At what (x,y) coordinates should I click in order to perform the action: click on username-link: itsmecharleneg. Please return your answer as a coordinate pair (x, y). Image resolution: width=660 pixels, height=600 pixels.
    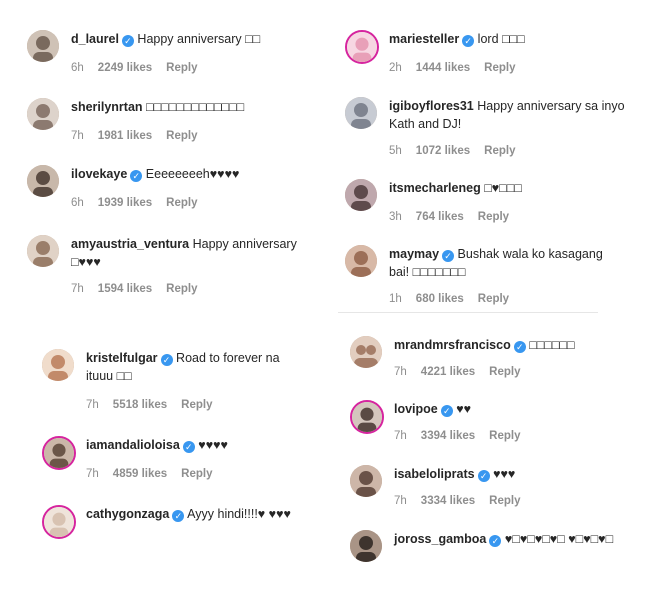
    Looking at the image, I should click on (435, 188).